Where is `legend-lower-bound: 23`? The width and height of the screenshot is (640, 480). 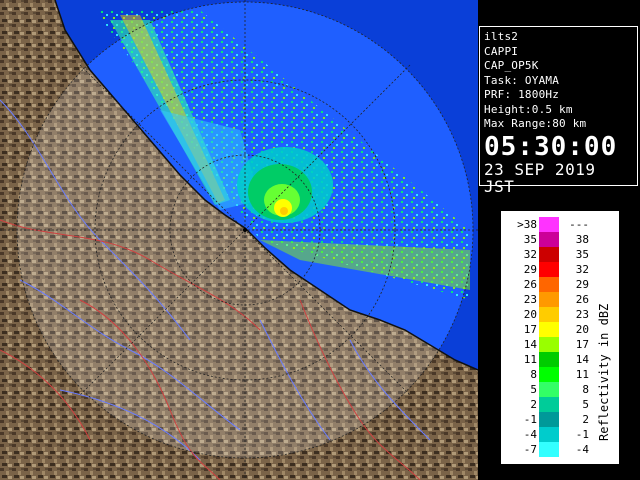
legend-lower-bound: 23 is located at coordinates (530, 299).